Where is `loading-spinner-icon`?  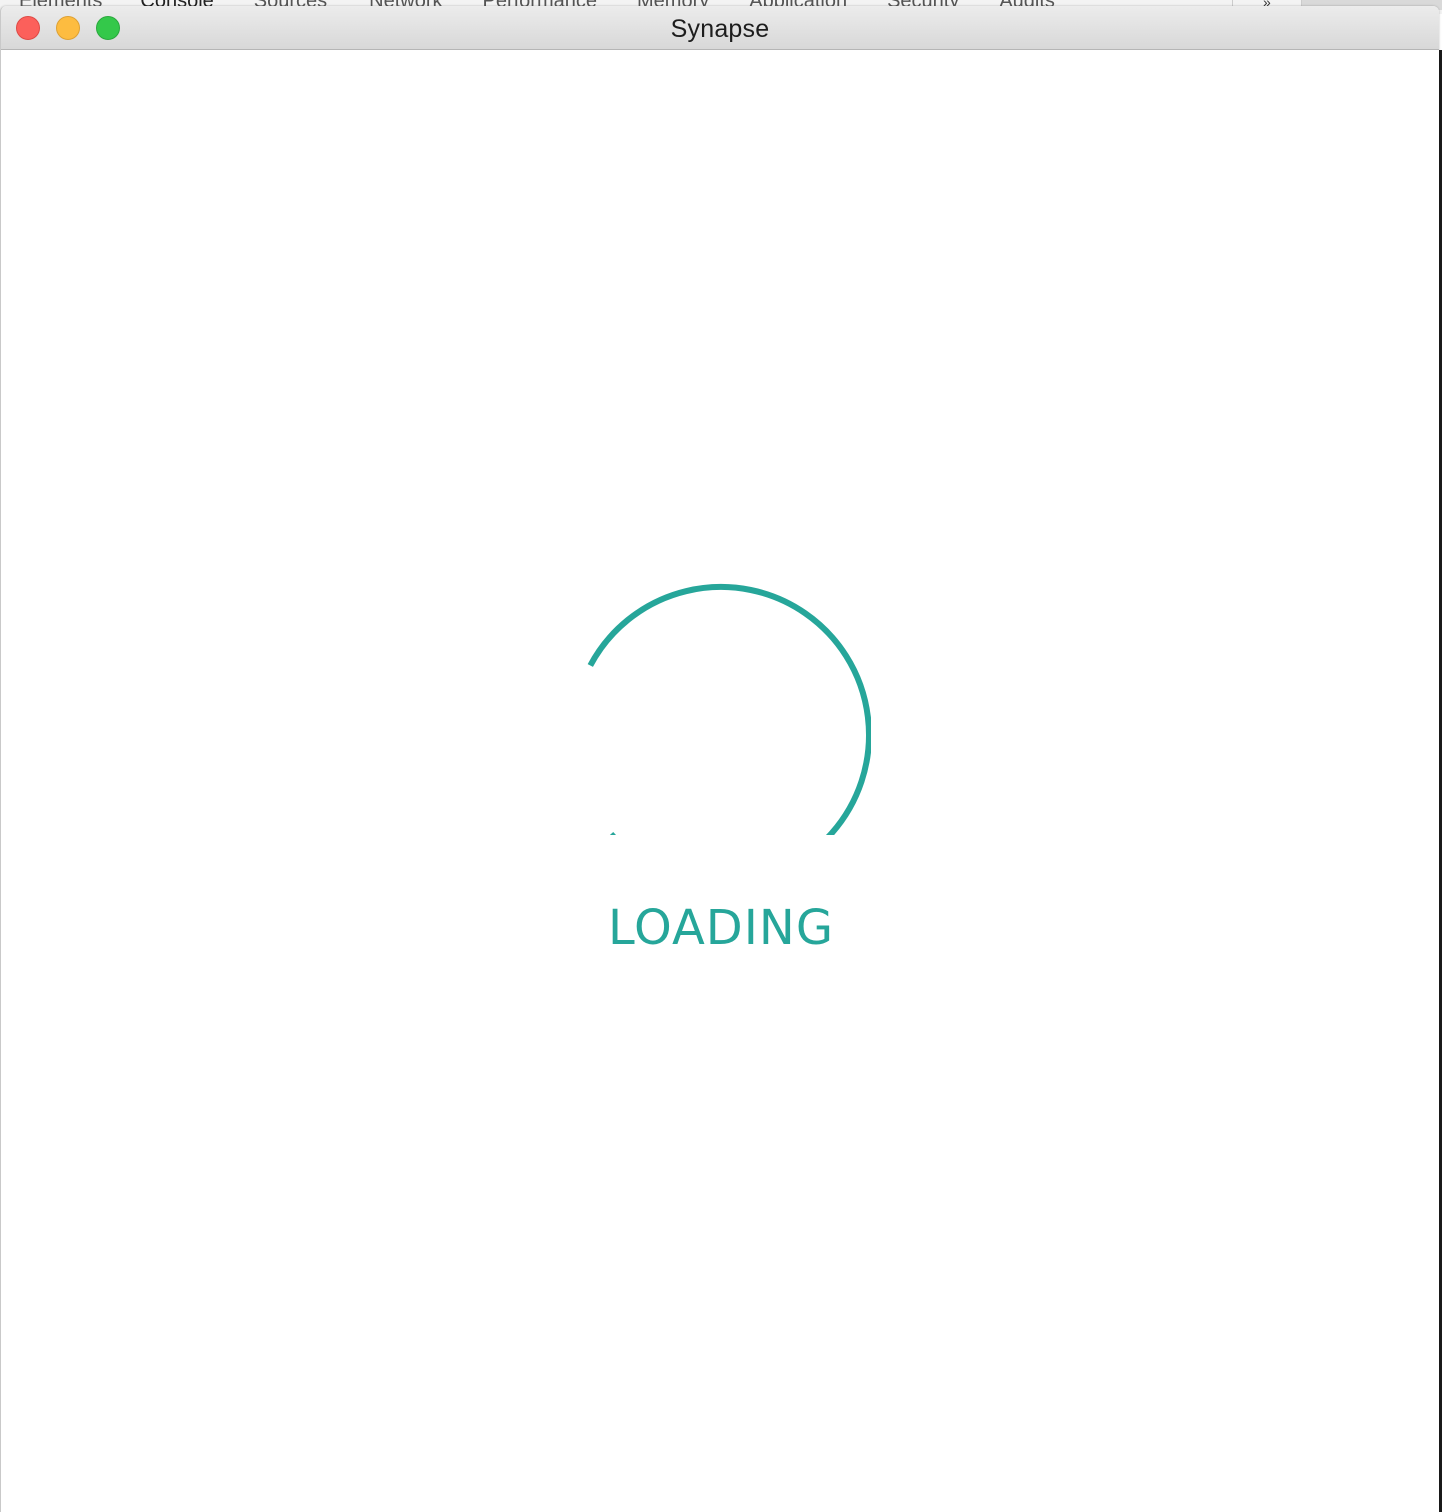
loading-spinner-icon is located at coordinates (729, 709).